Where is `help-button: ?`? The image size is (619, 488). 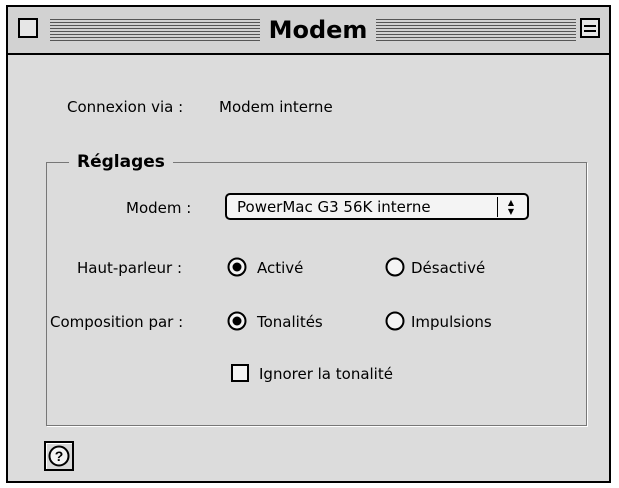
help-button: ? is located at coordinates (59, 456).